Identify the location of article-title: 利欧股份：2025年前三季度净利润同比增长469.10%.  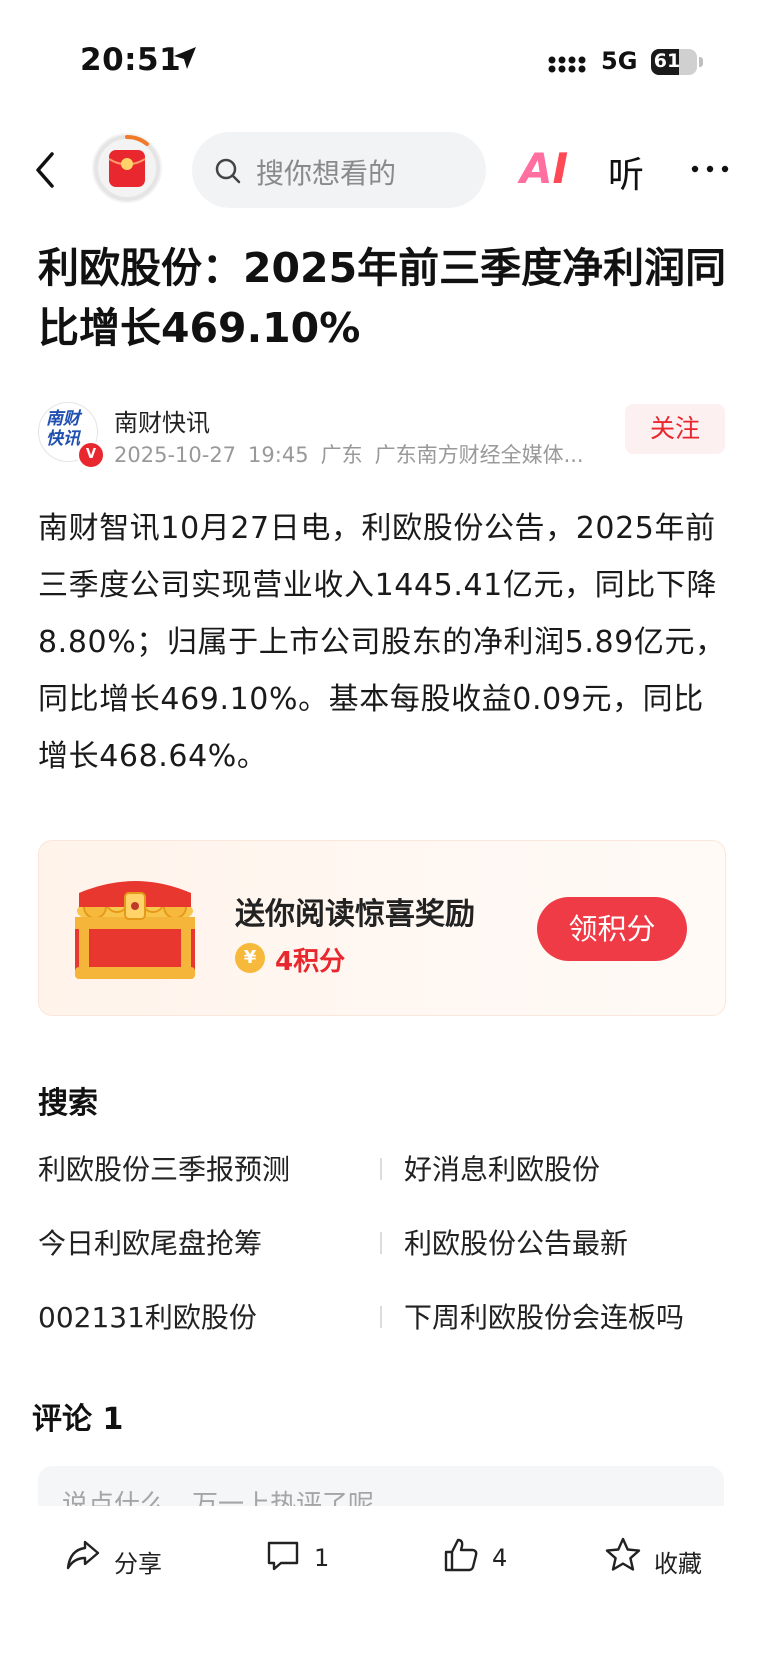
(382, 298).